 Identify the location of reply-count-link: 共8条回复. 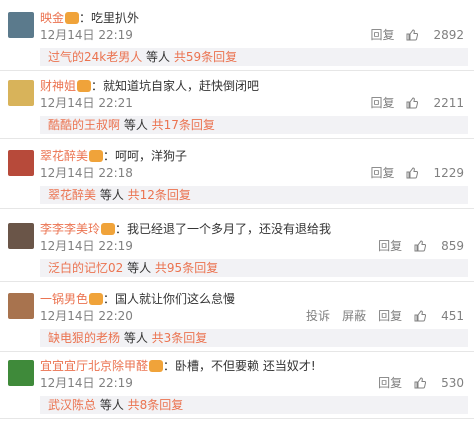
(156, 405).